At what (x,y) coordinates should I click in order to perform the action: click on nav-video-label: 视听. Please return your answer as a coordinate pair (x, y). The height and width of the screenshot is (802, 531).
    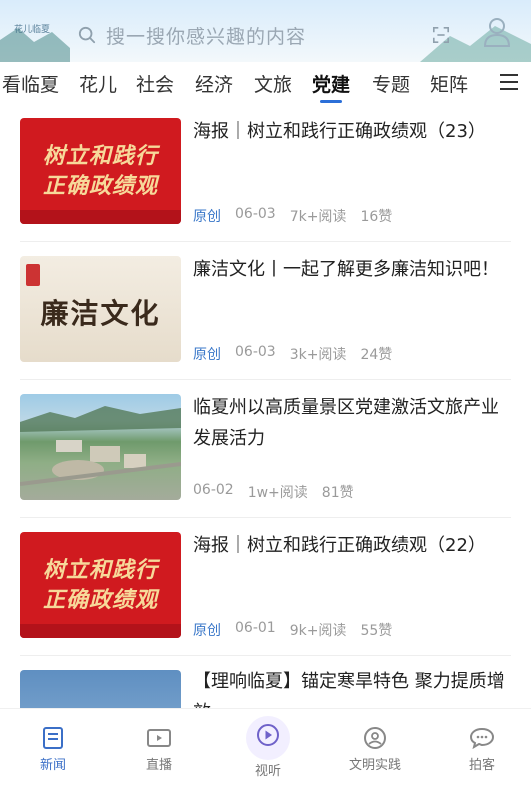
    Looking at the image, I should click on (267, 771).